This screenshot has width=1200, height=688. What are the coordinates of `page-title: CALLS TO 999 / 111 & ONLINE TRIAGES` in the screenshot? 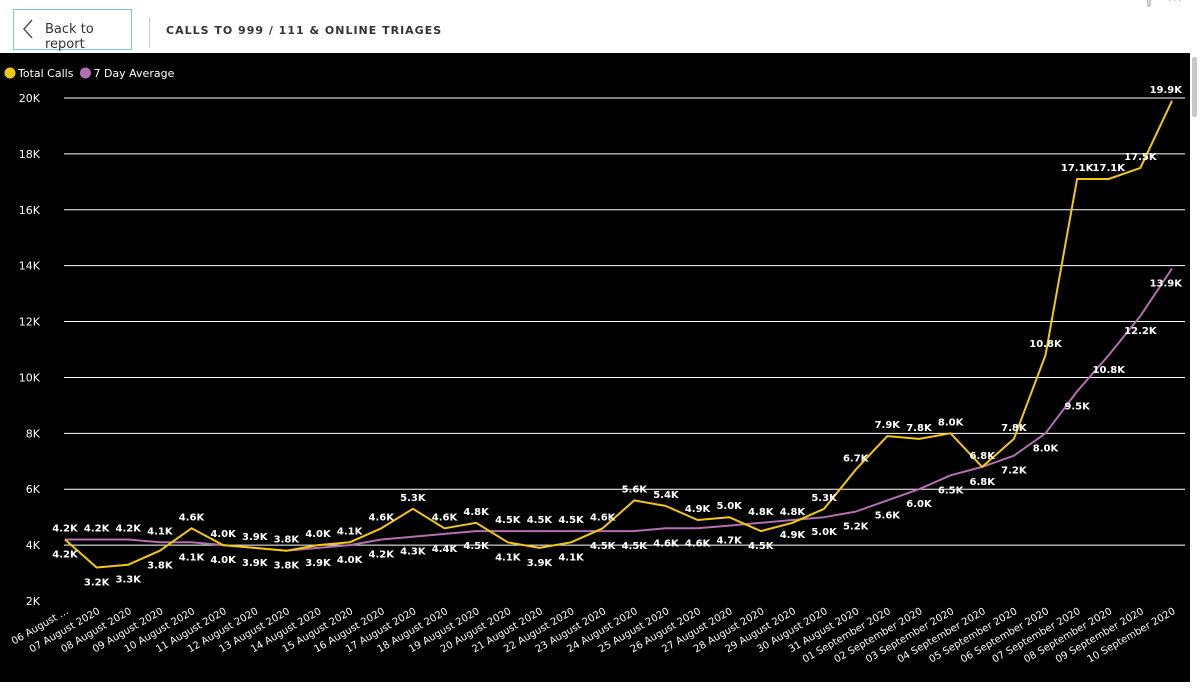 It's located at (304, 30).